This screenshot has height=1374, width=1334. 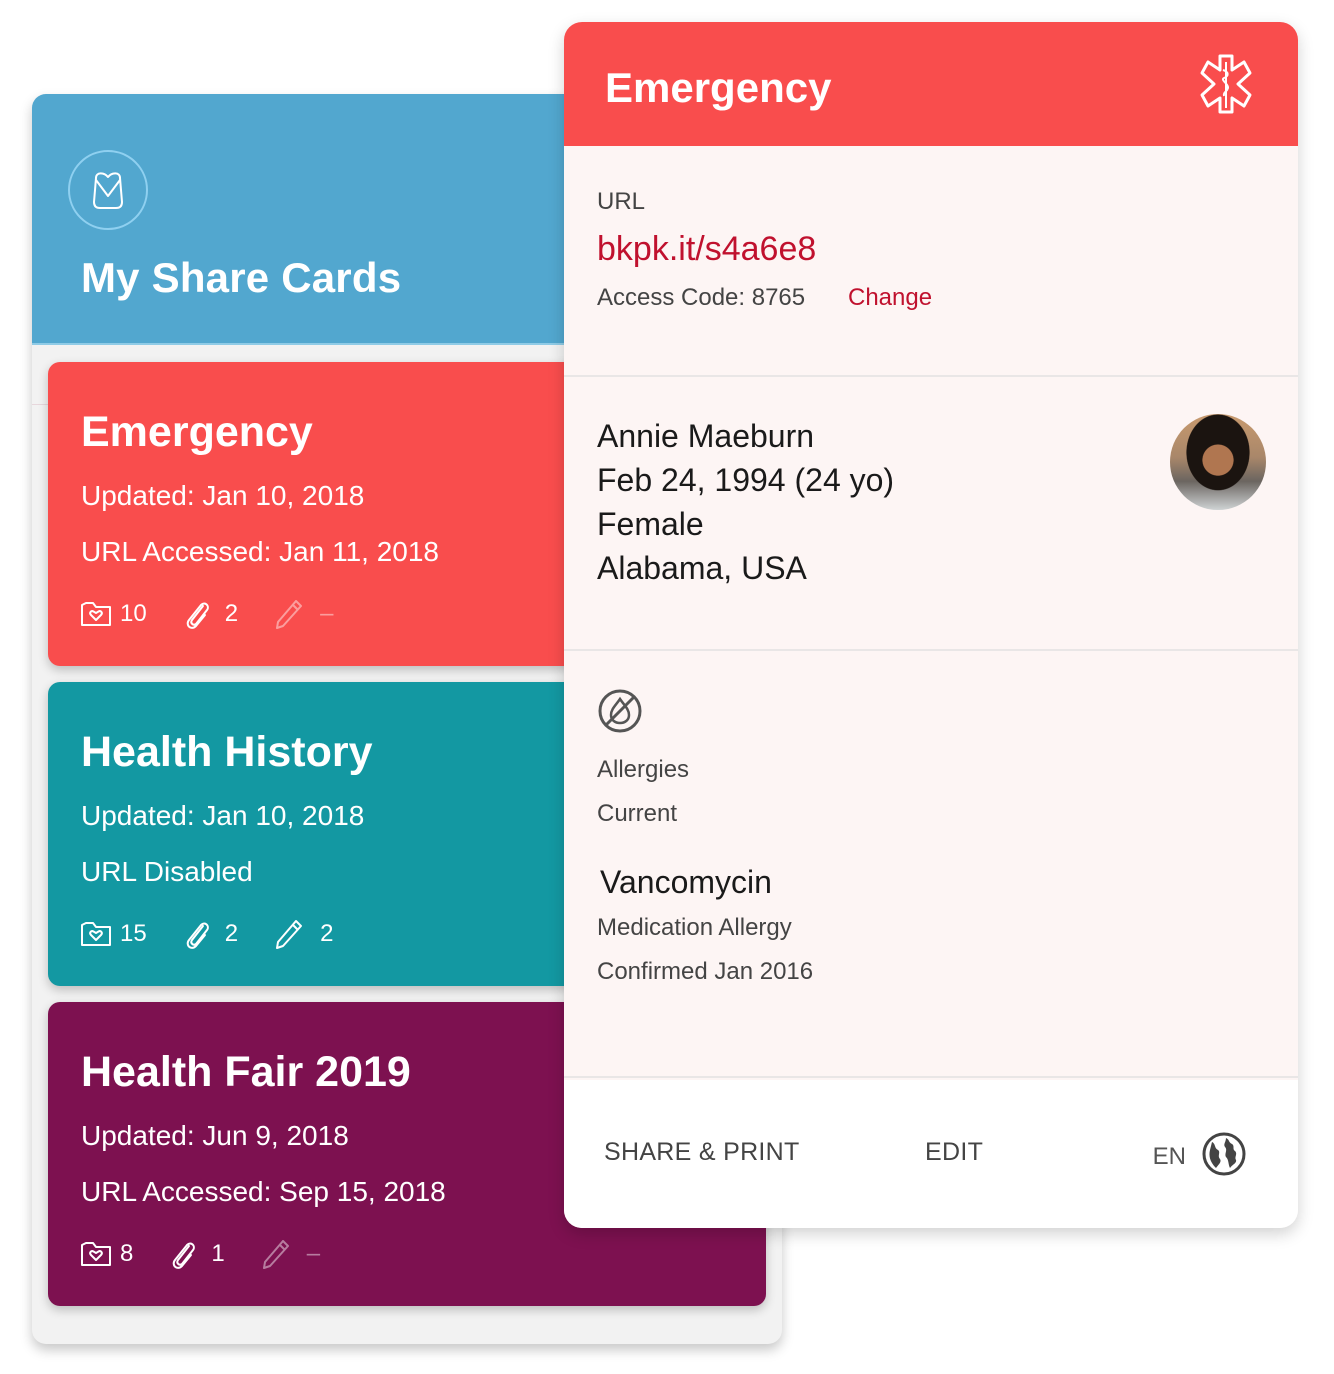 I want to click on attachments-count: 1, so click(x=218, y=1253).